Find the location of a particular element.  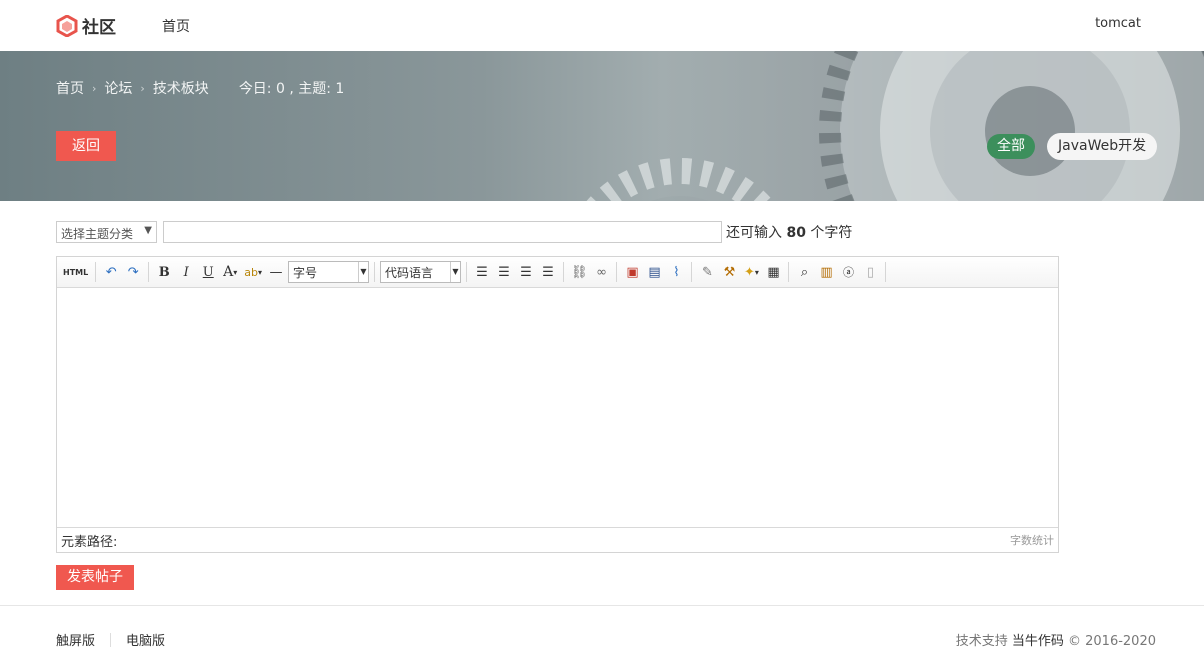

logo-icon is located at coordinates (67, 25).